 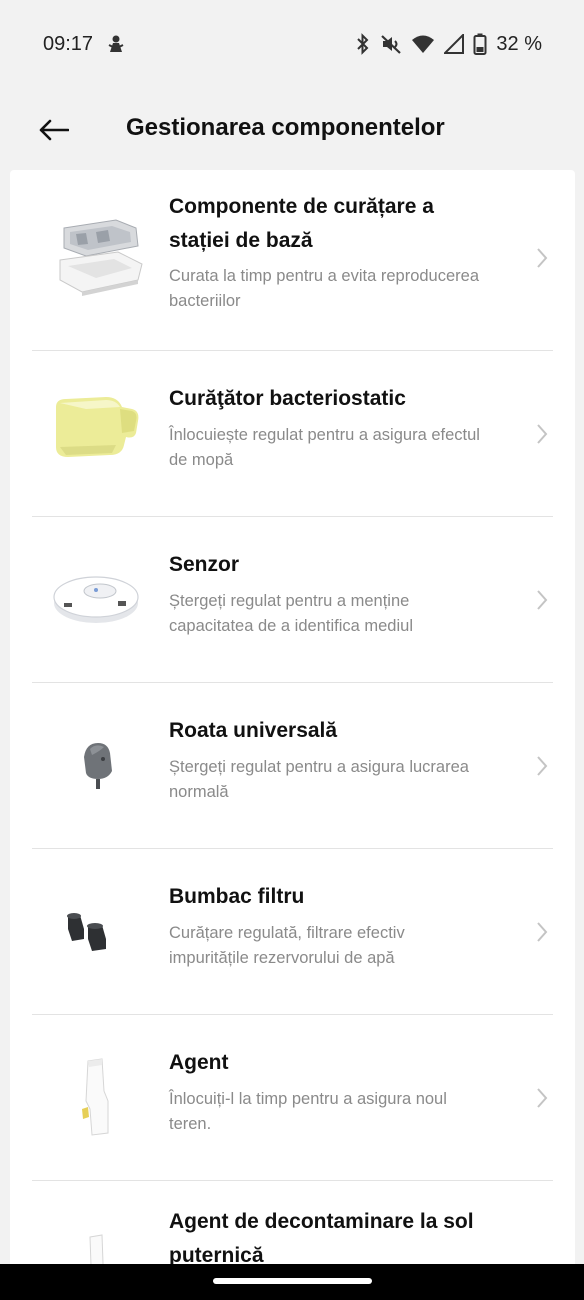 What do you see at coordinates (287, 933) in the screenshot?
I see `item-description-line: Curățare regulată, filtrare efectiv` at bounding box center [287, 933].